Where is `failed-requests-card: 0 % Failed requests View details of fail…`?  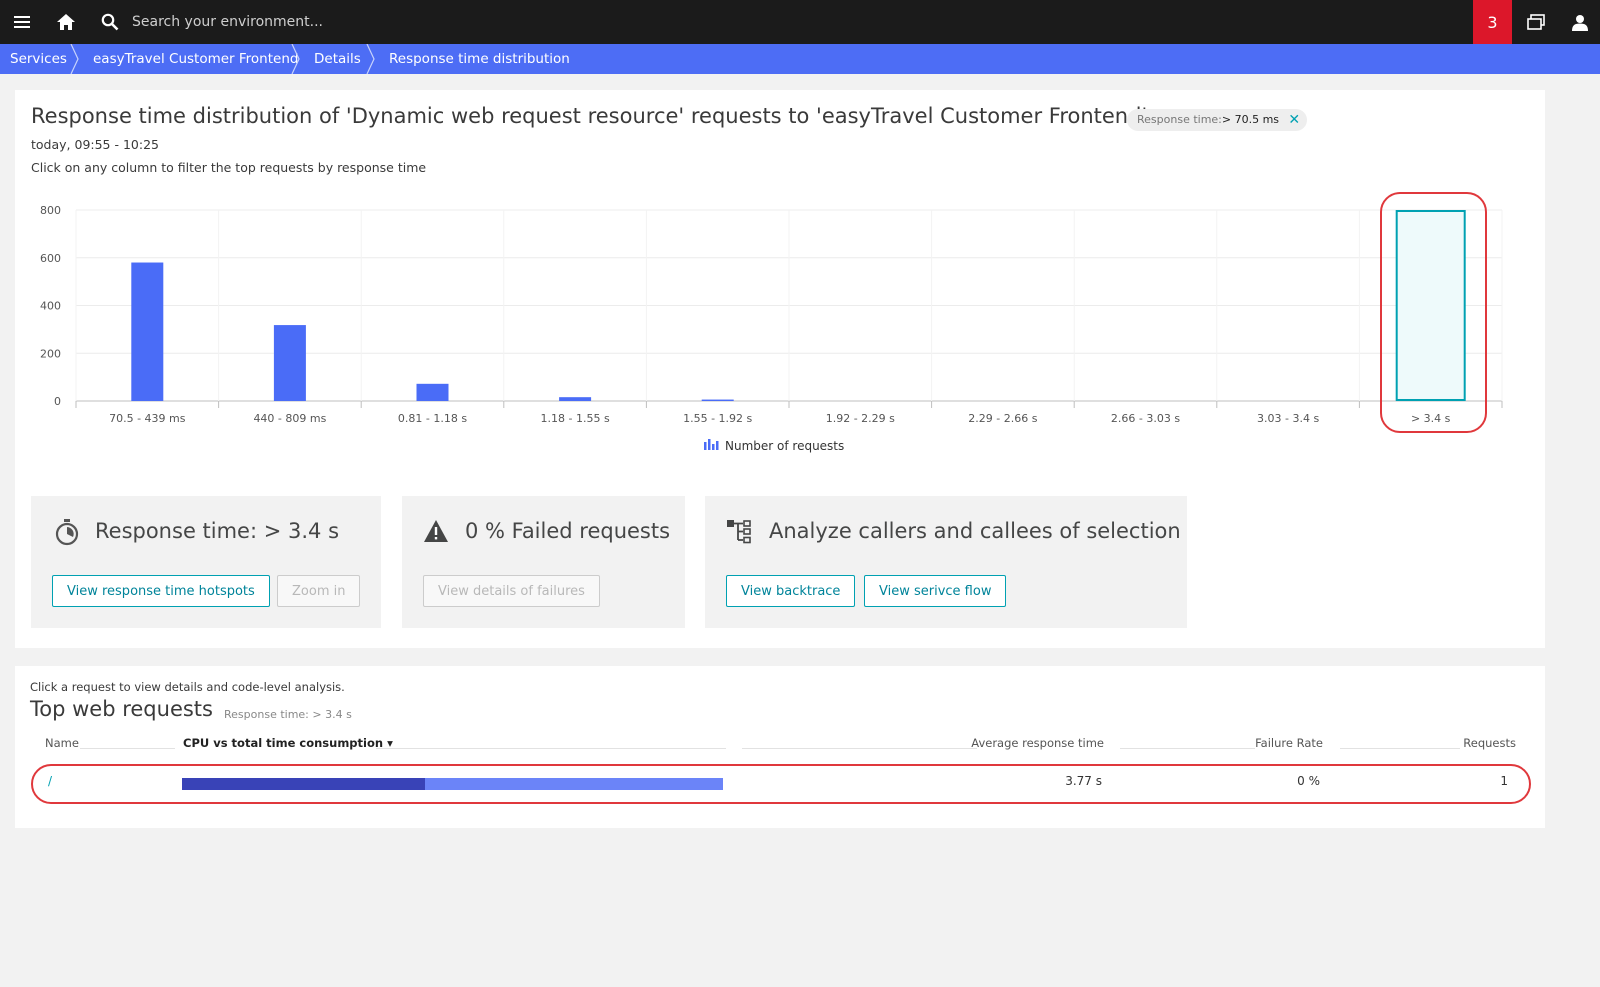
failed-requests-card: 0 % Failed requests View details of fail… is located at coordinates (543, 562).